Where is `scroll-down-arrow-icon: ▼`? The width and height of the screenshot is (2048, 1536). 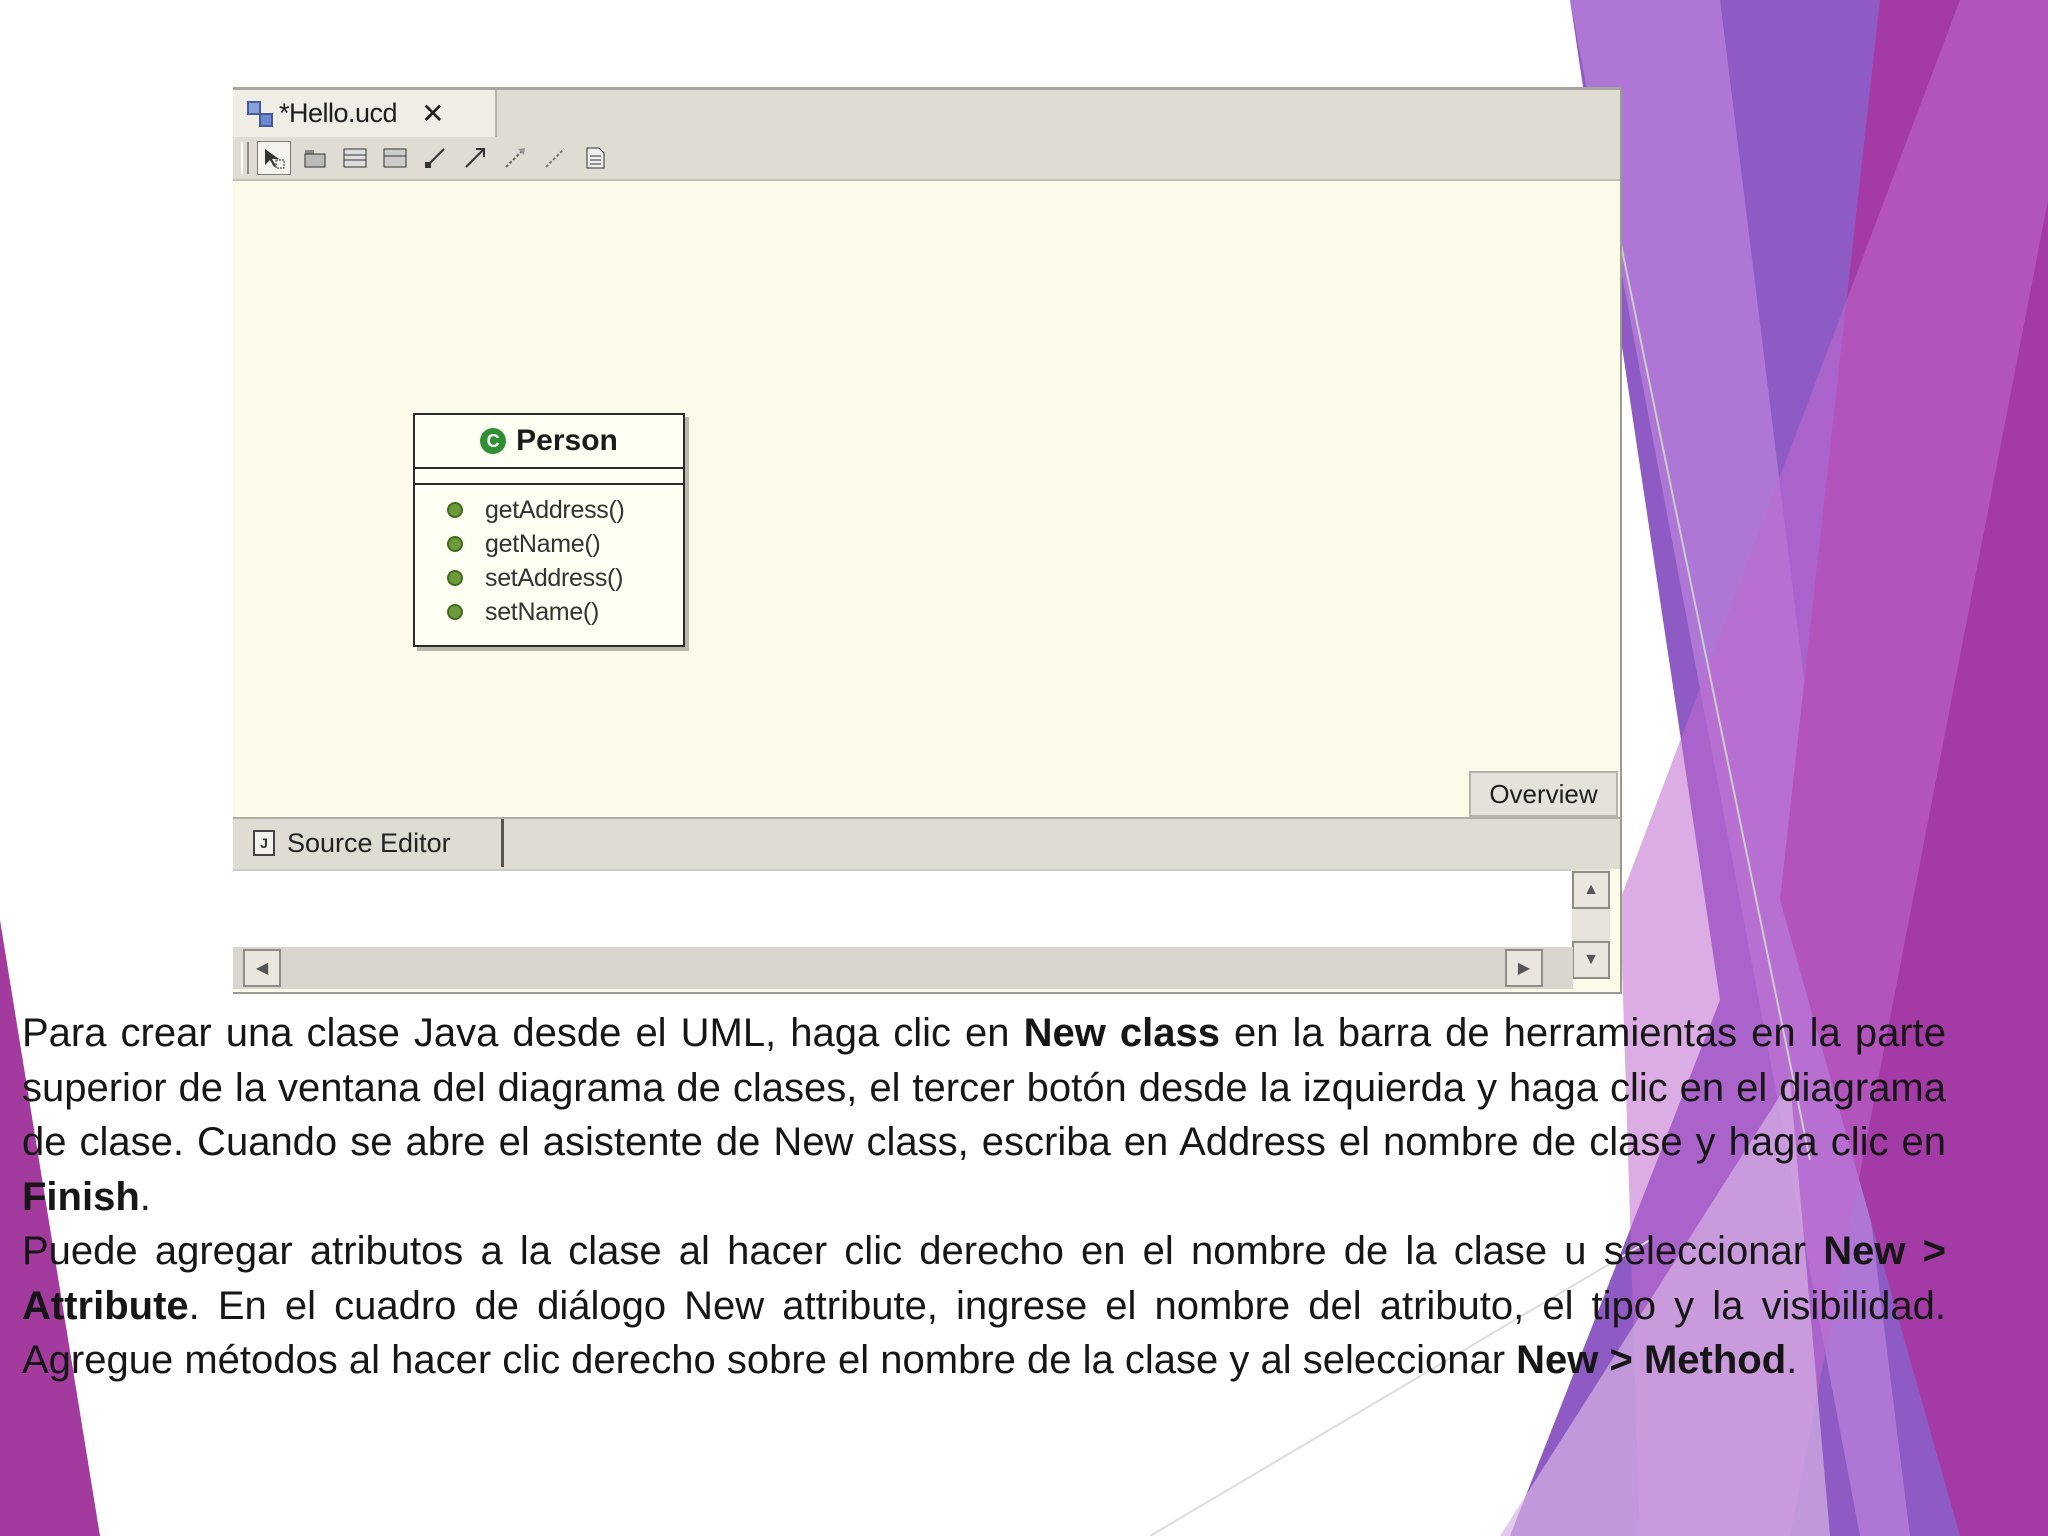
scroll-down-arrow-icon: ▼ is located at coordinates (1591, 960).